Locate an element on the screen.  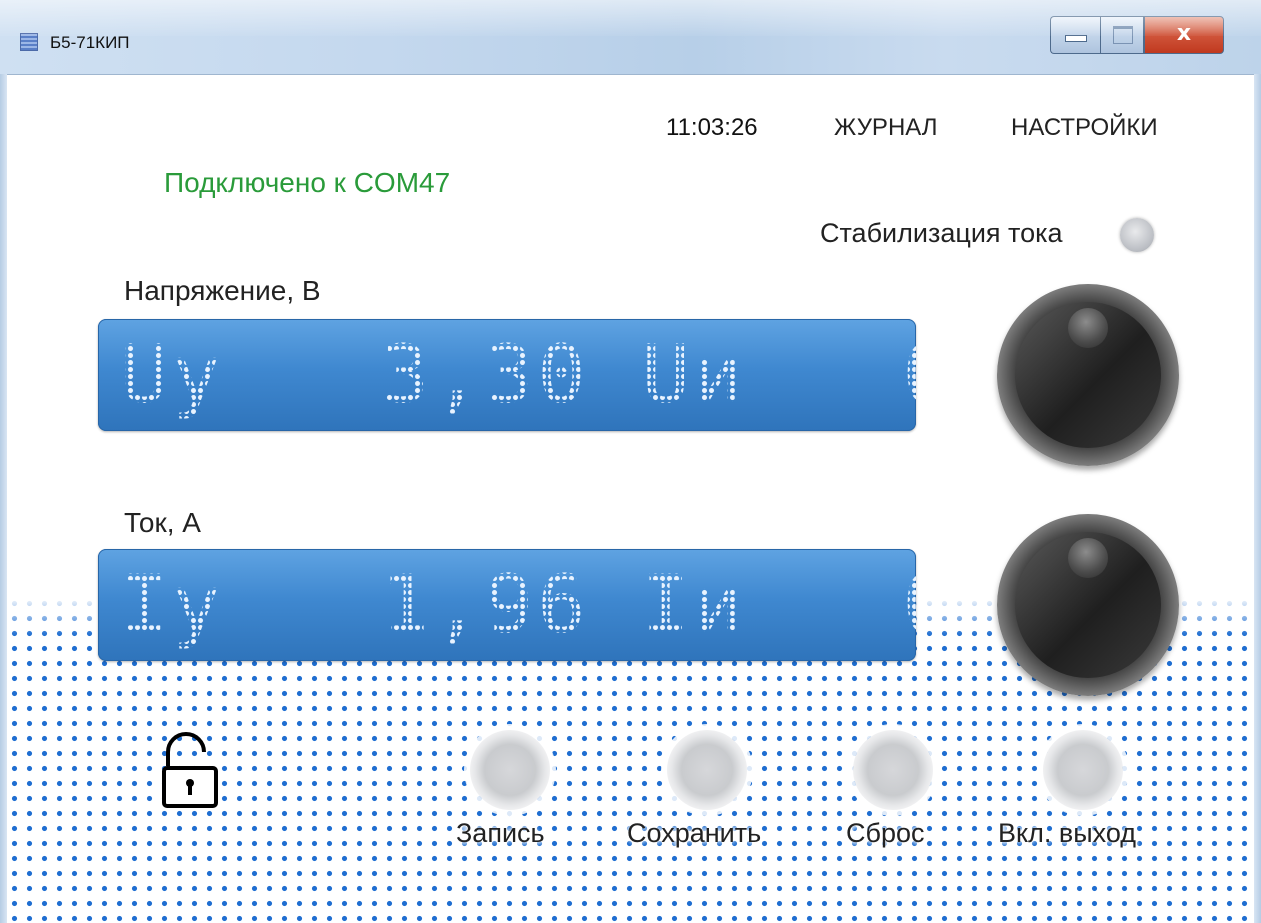
minimize-button is located at coordinates (1075, 35).